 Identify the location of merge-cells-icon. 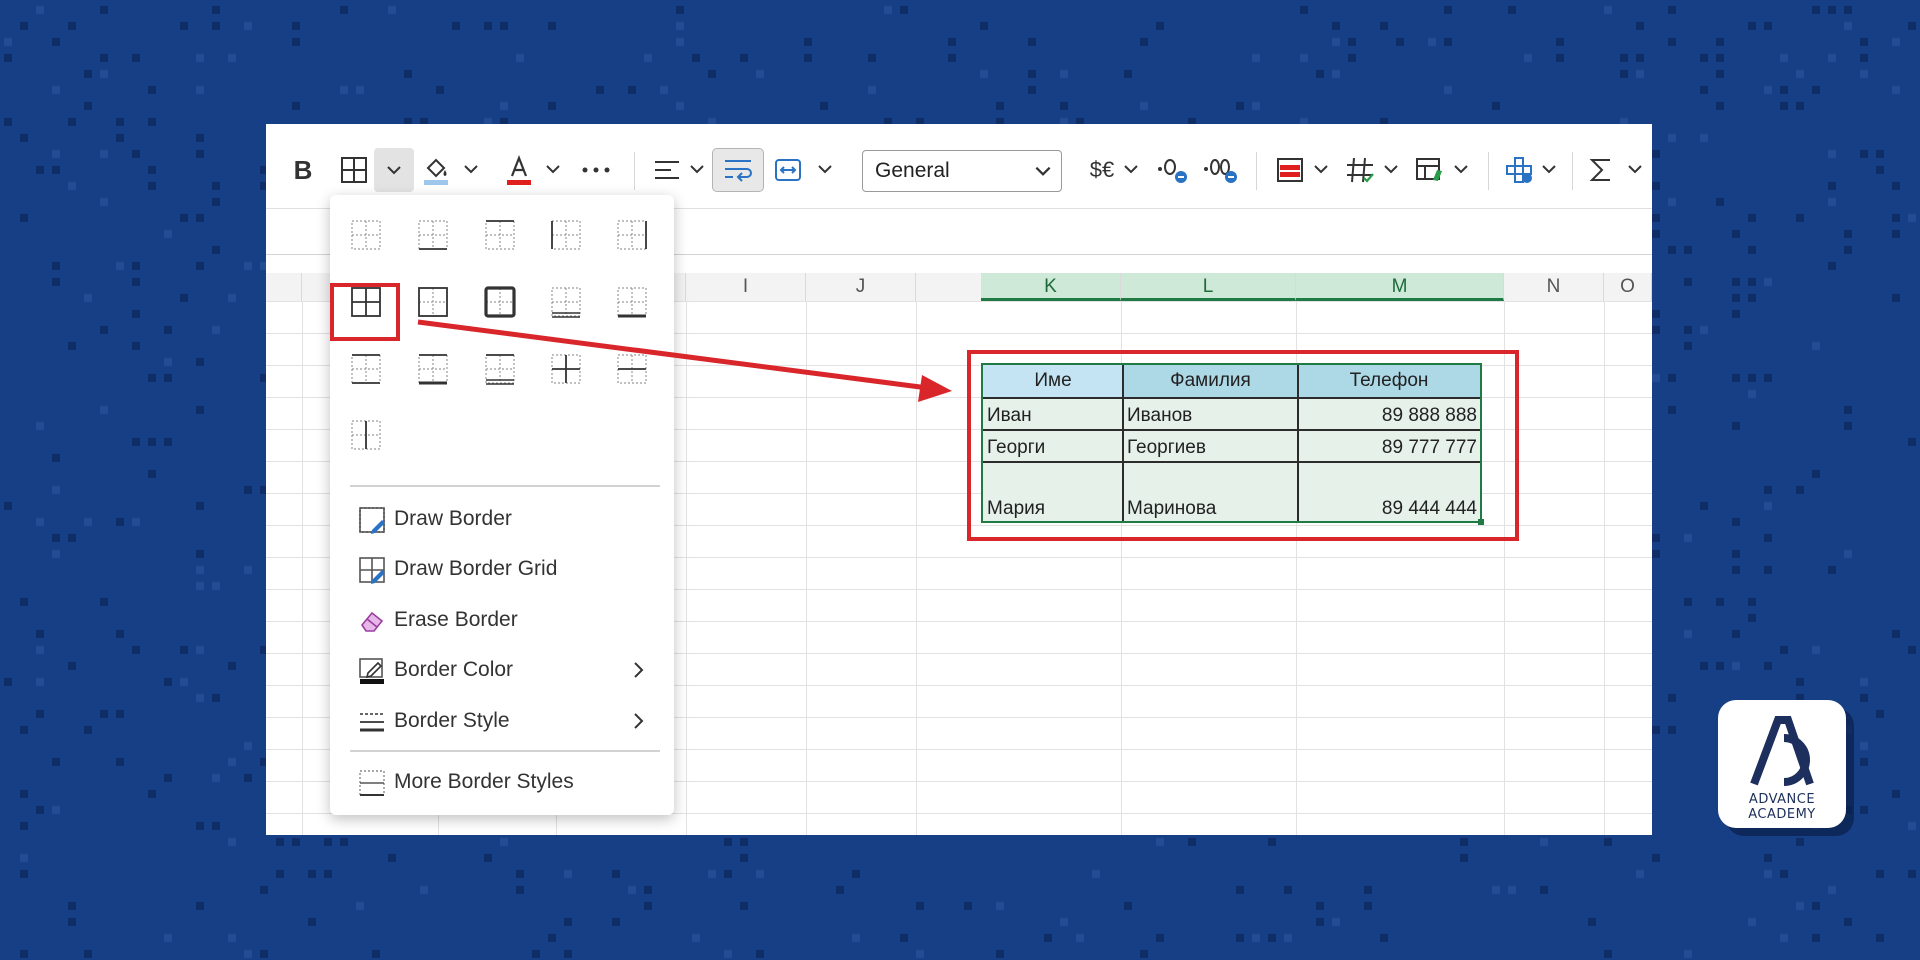
(788, 170).